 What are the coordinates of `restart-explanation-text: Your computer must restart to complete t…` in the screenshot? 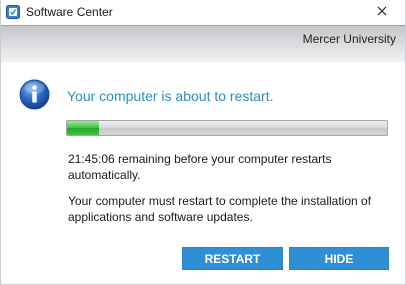 It's located at (220, 209).